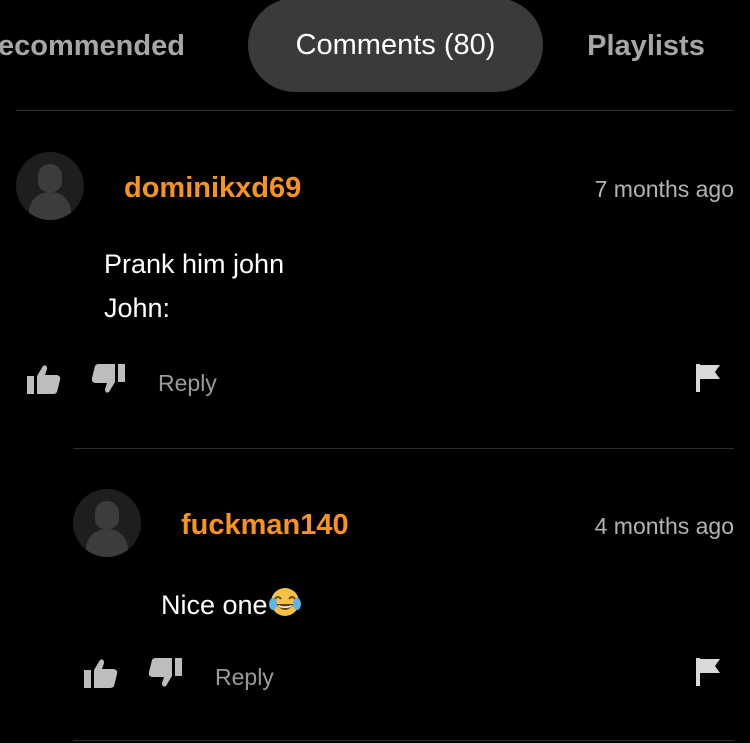 The width and height of the screenshot is (750, 743). Describe the element at coordinates (284, 602) in the screenshot. I see `face-with-tears-of-joy-emoji` at that location.